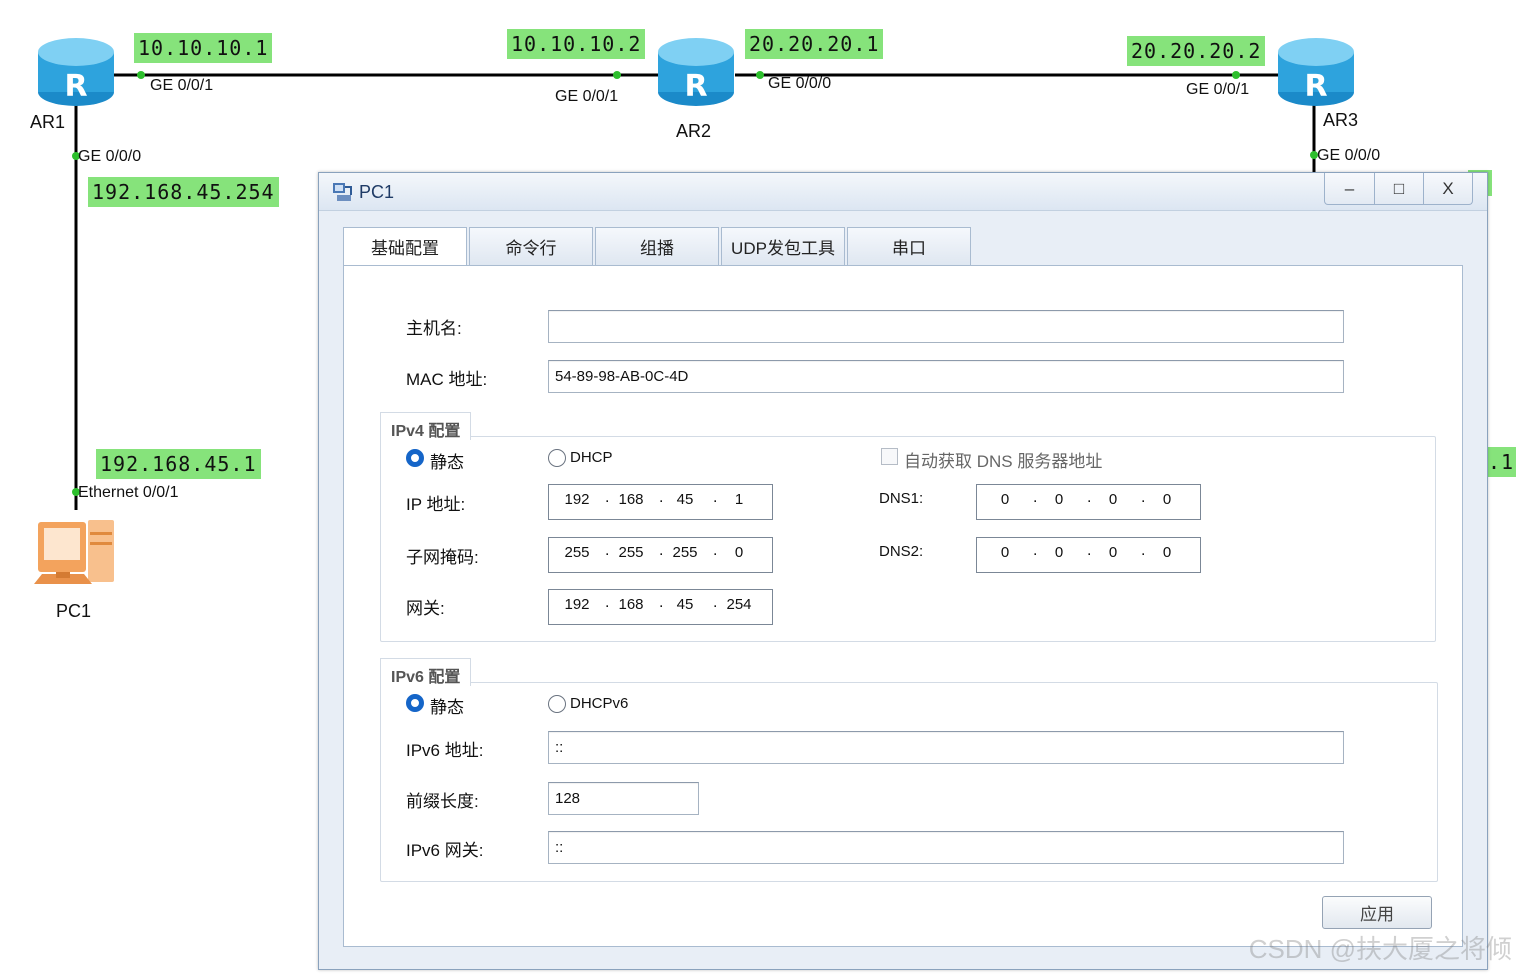  What do you see at coordinates (946, 376) in the screenshot?
I see `mac-input: 54-89-98-AB-0C-4D` at bounding box center [946, 376].